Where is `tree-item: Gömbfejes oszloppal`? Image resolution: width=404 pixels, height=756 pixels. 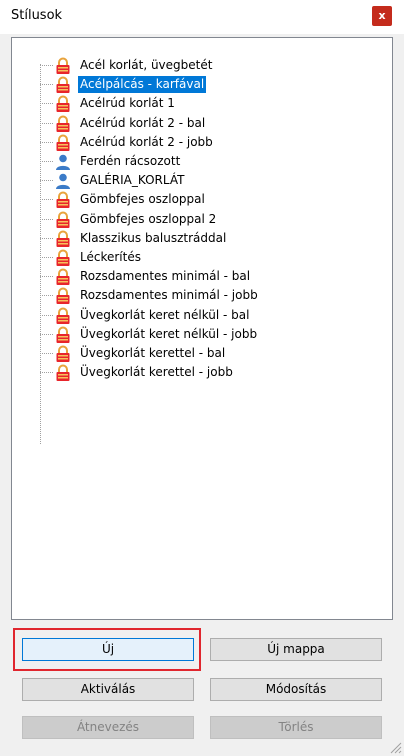
tree-item: Gömbfejes oszloppal is located at coordinates (210, 199).